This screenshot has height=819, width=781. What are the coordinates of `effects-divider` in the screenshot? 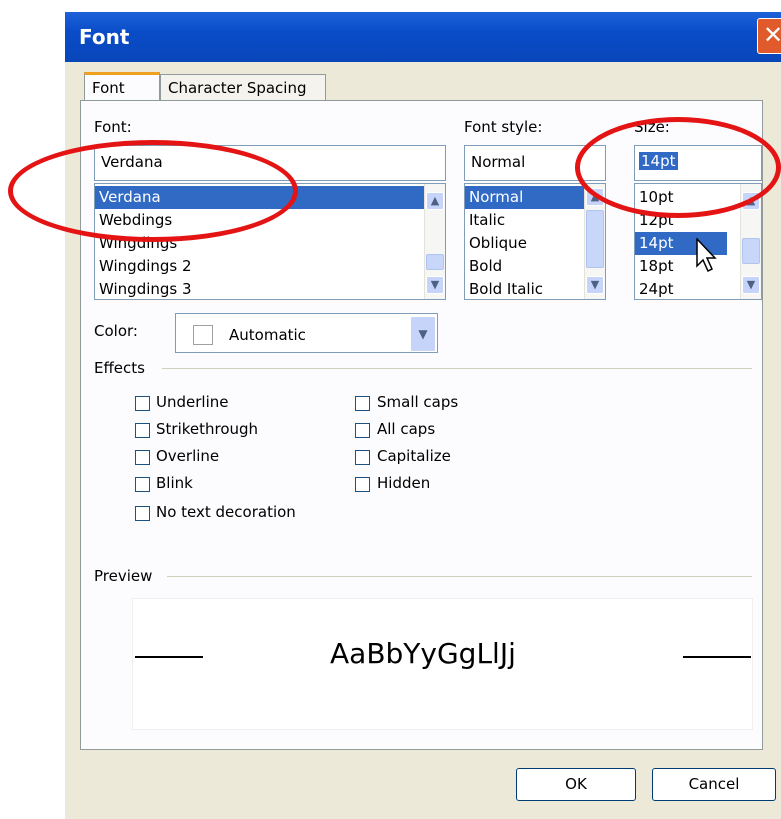 It's located at (457, 368).